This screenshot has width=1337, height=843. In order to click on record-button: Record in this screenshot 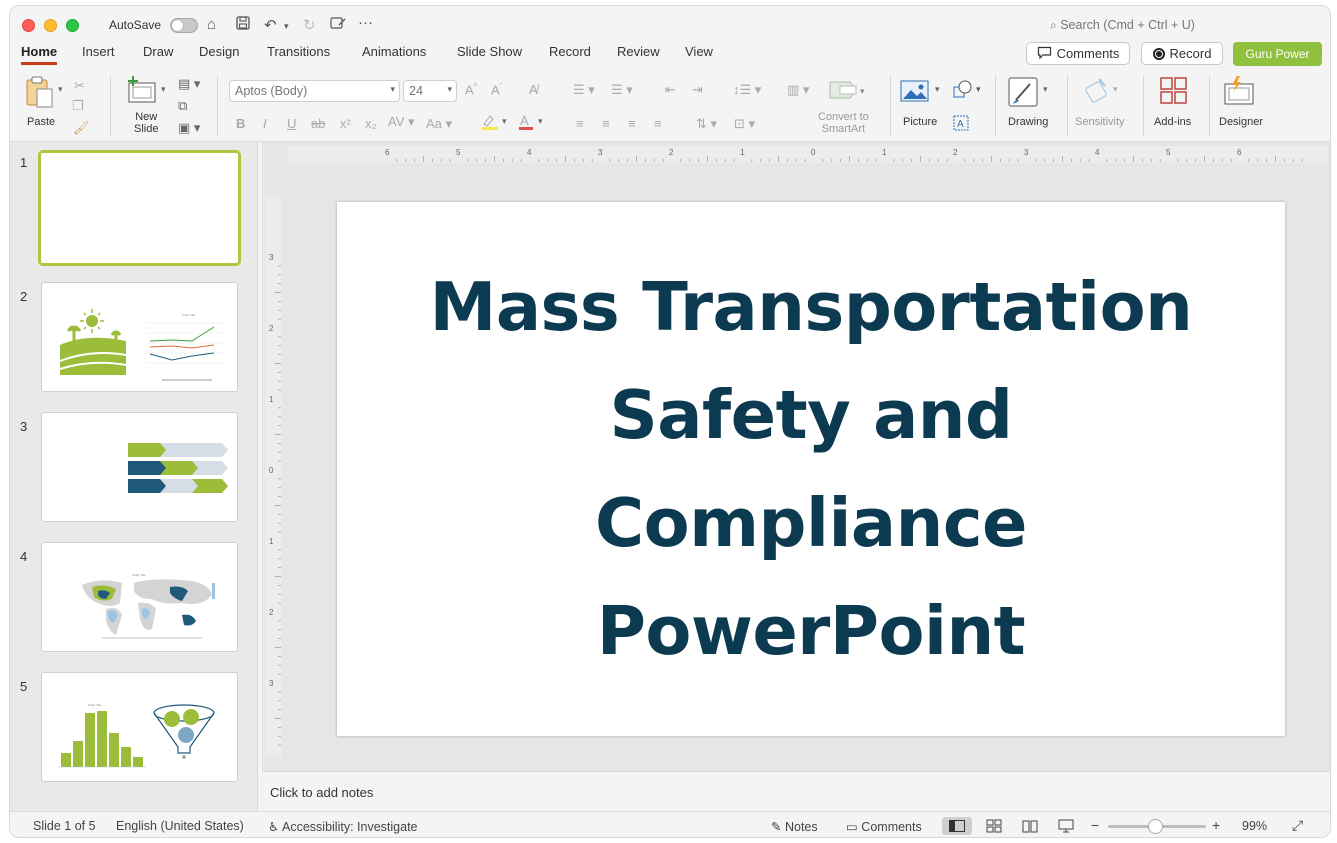, I will do `click(1182, 53)`.